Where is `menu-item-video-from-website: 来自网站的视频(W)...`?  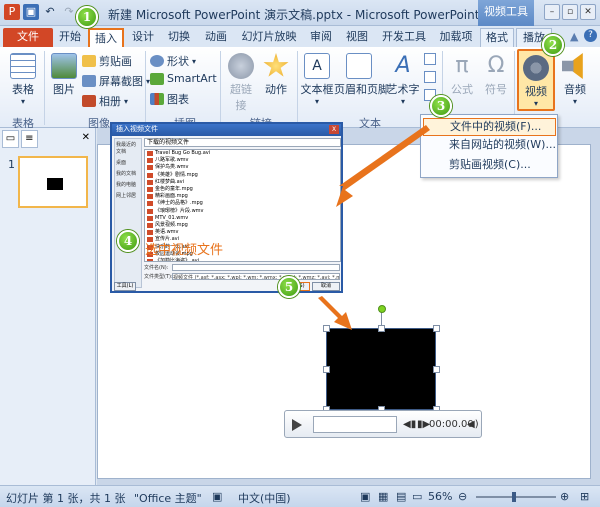
menu-item-video-from-website: 来自网站的视频(W)... is located at coordinates (489, 146).